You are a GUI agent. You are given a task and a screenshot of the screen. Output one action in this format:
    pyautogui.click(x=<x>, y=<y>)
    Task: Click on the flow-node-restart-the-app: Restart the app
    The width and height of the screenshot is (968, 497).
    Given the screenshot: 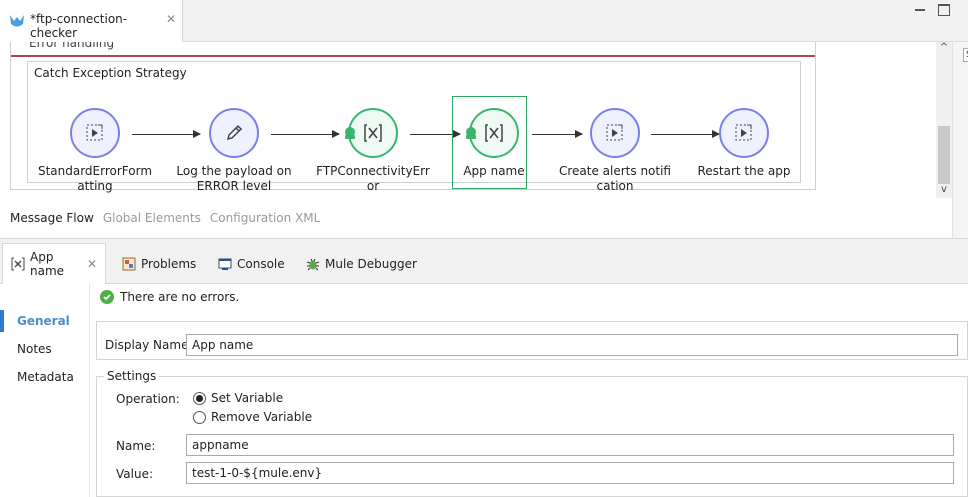 What is the action you would take?
    pyautogui.click(x=744, y=143)
    